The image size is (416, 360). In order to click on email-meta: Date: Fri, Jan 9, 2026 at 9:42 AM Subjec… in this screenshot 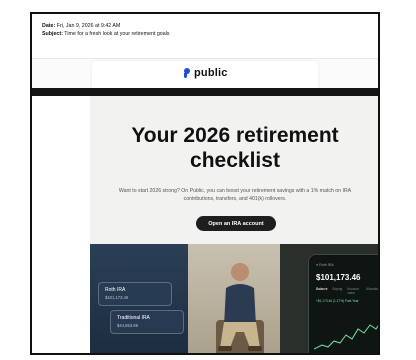, I will do `click(106, 30)`.